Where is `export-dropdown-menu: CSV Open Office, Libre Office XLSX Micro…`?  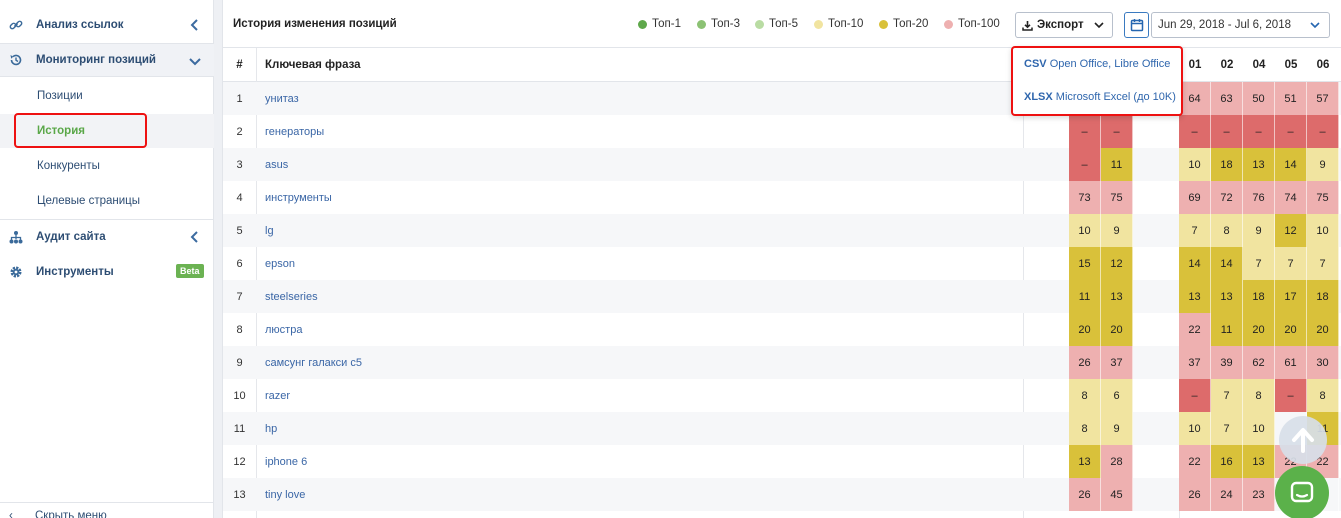
export-dropdown-menu: CSV Open Office, Libre Office XLSX Micro… is located at coordinates (1097, 81).